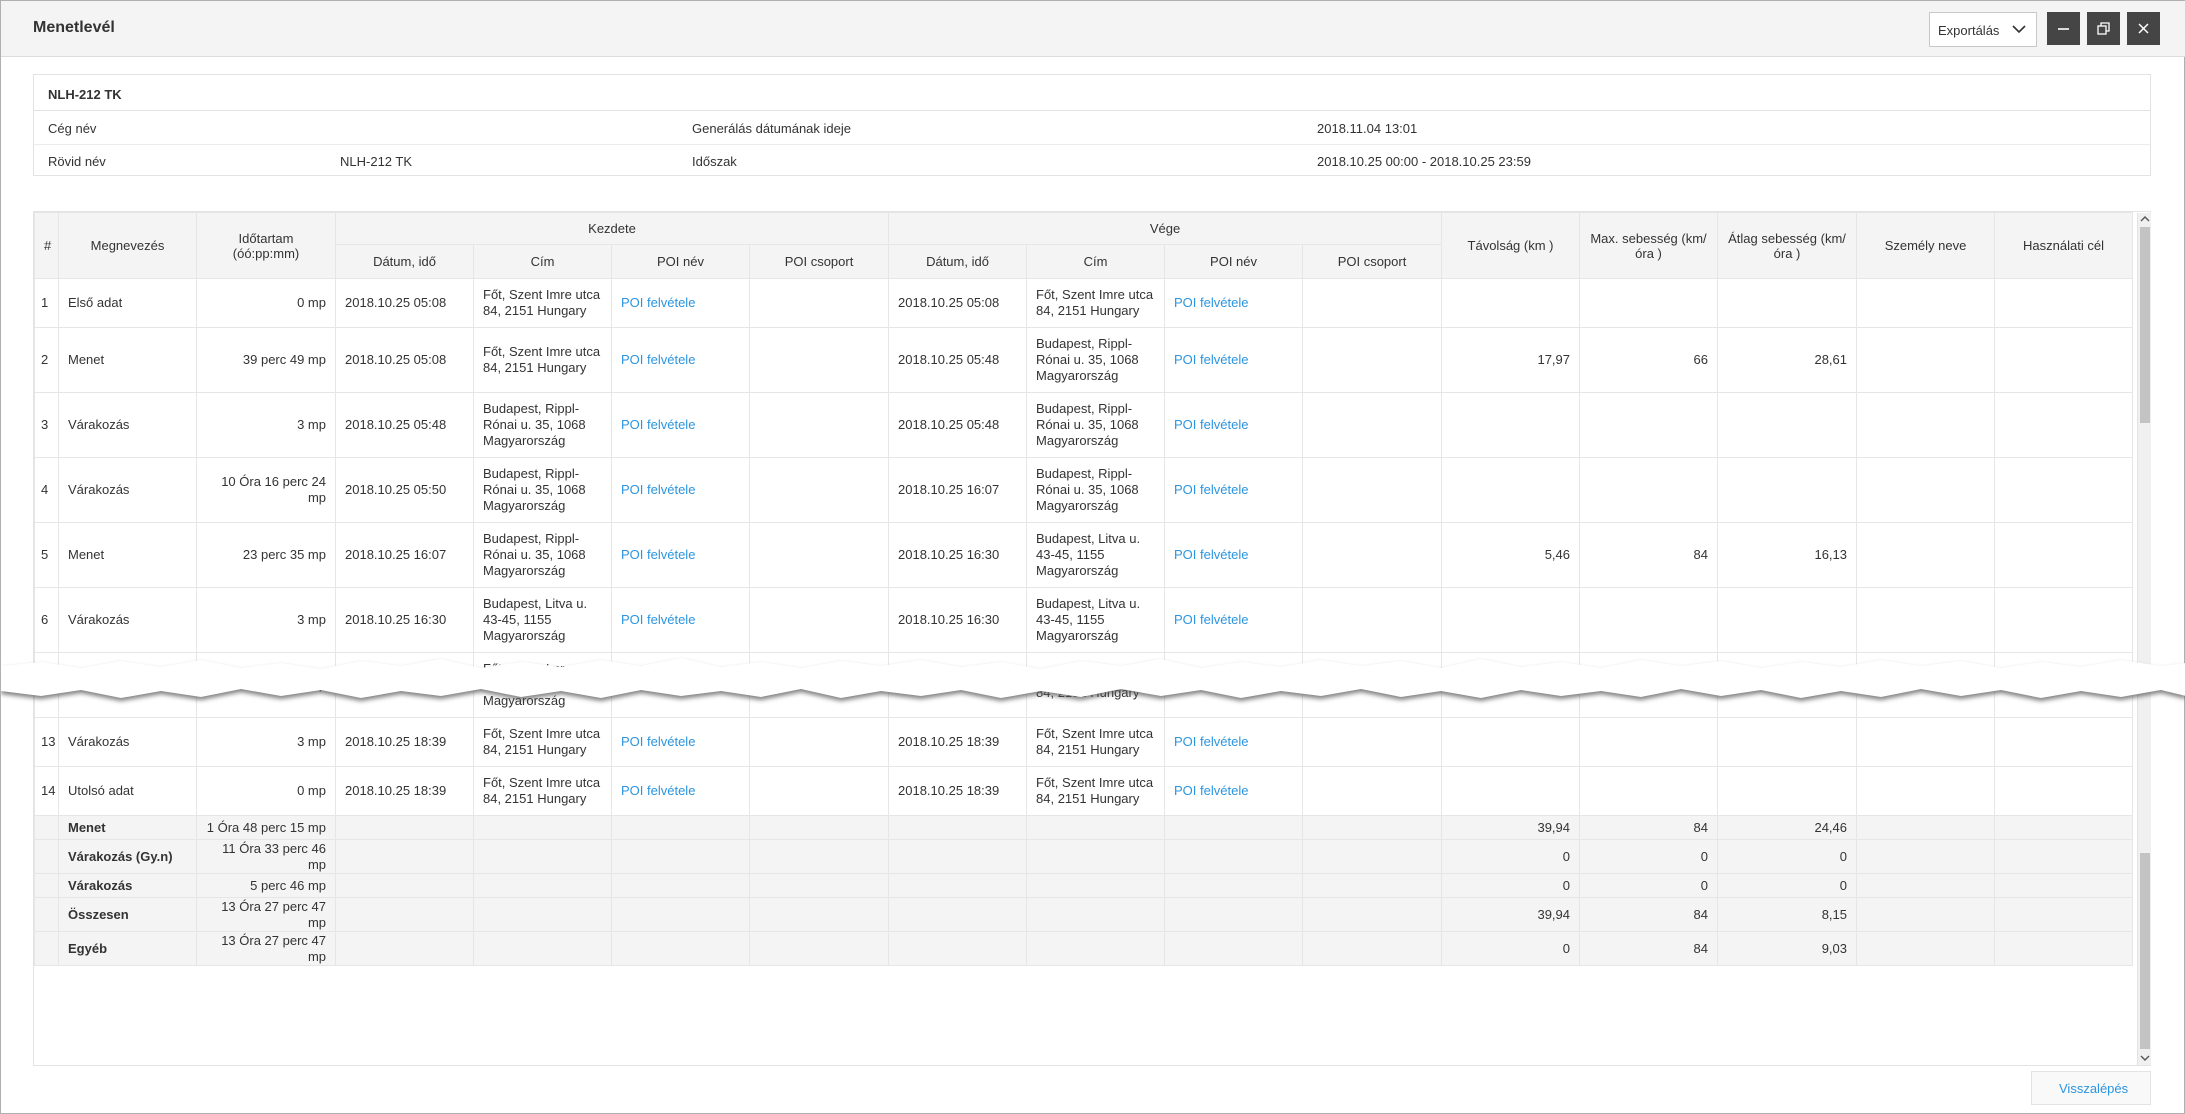 The height and width of the screenshot is (1114, 2185). Describe the element at coordinates (404, 360) in the screenshot. I see `row-start-date: 2018.10.25 05:08` at that location.